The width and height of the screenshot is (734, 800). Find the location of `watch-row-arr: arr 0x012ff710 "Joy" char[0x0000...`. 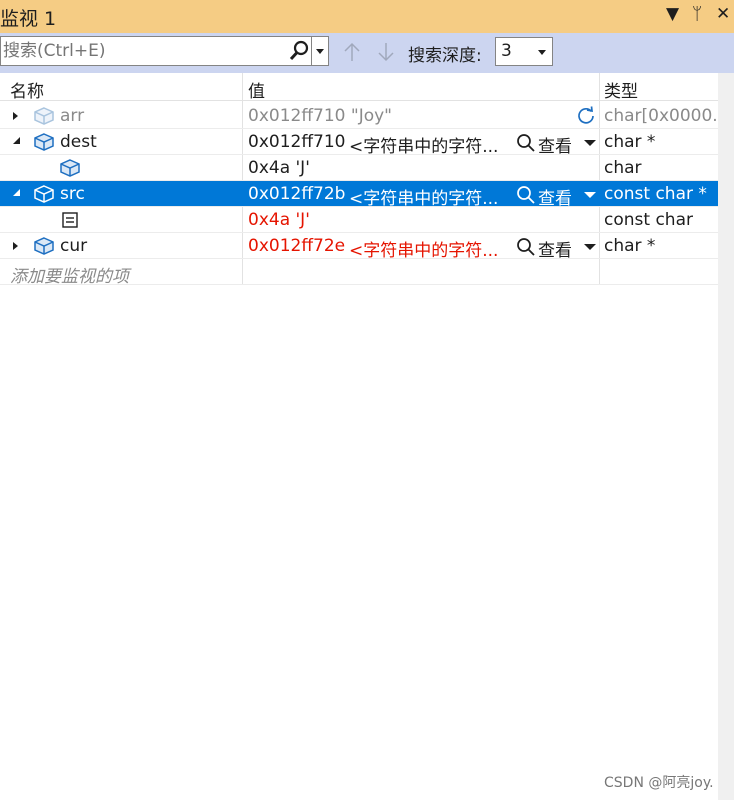

watch-row-arr: arr 0x012ff710 "Joy" char[0x0000... is located at coordinates (364, 116).